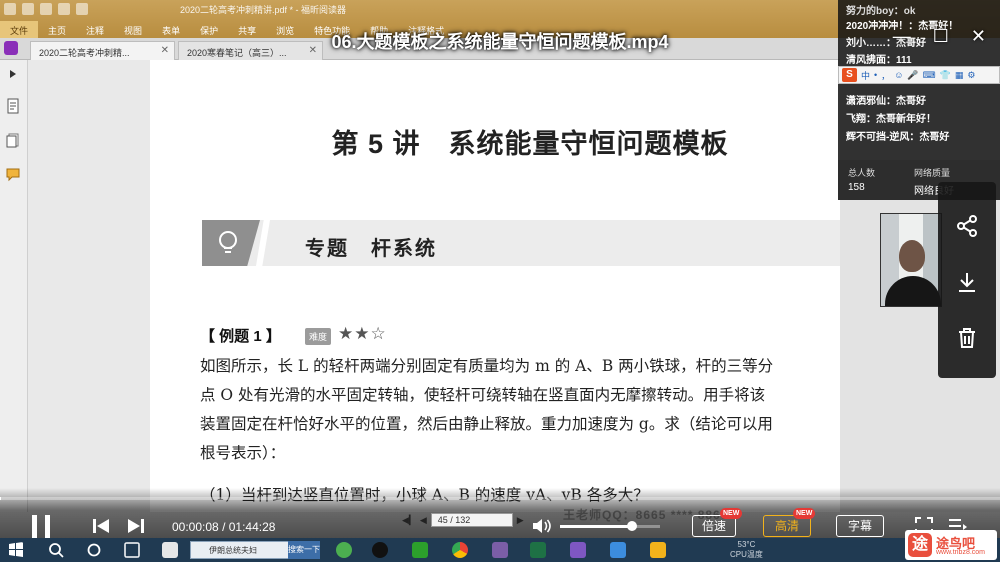 Image resolution: width=1000 pixels, height=562 pixels. I want to click on taskbar-search-button: 搜索一下, so click(304, 550).